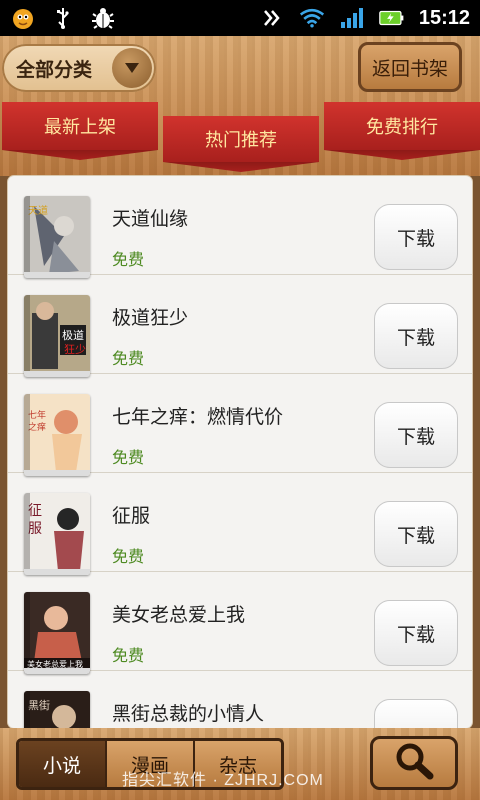  What do you see at coordinates (37, 427) in the screenshot?
I see `svg-text: 之痒` at bounding box center [37, 427].